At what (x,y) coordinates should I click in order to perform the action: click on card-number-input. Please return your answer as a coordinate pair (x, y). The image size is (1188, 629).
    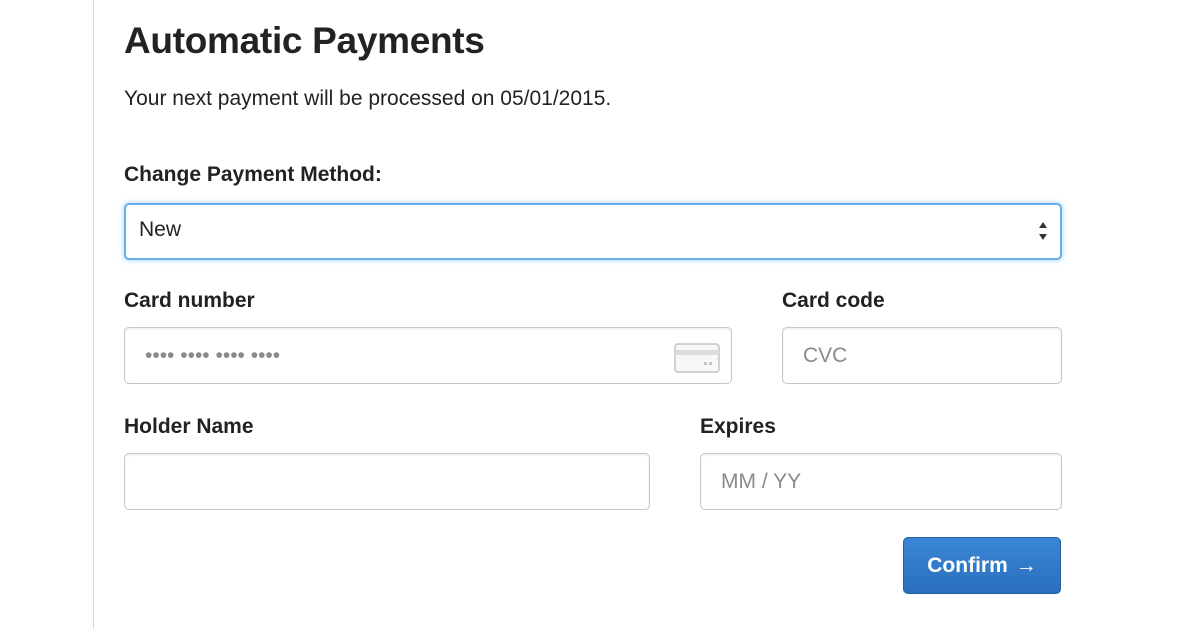
    Looking at the image, I should click on (428, 355).